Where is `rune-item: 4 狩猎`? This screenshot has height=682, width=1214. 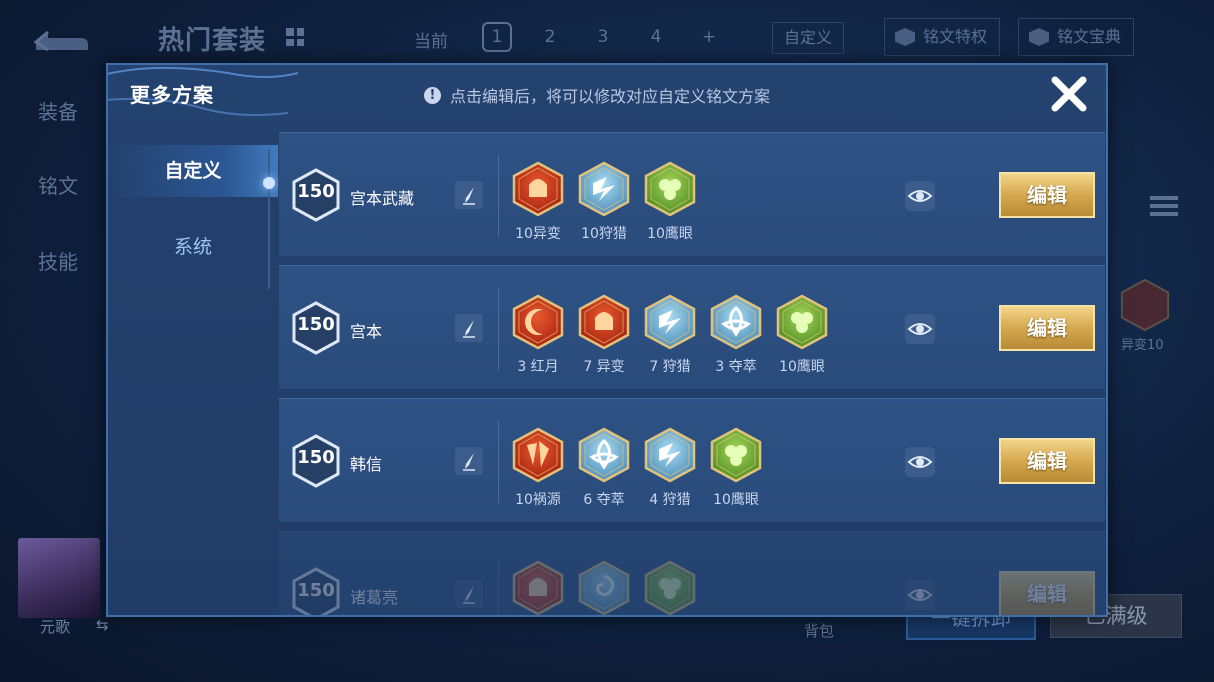 rune-item: 4 狩猎 is located at coordinates (670, 472).